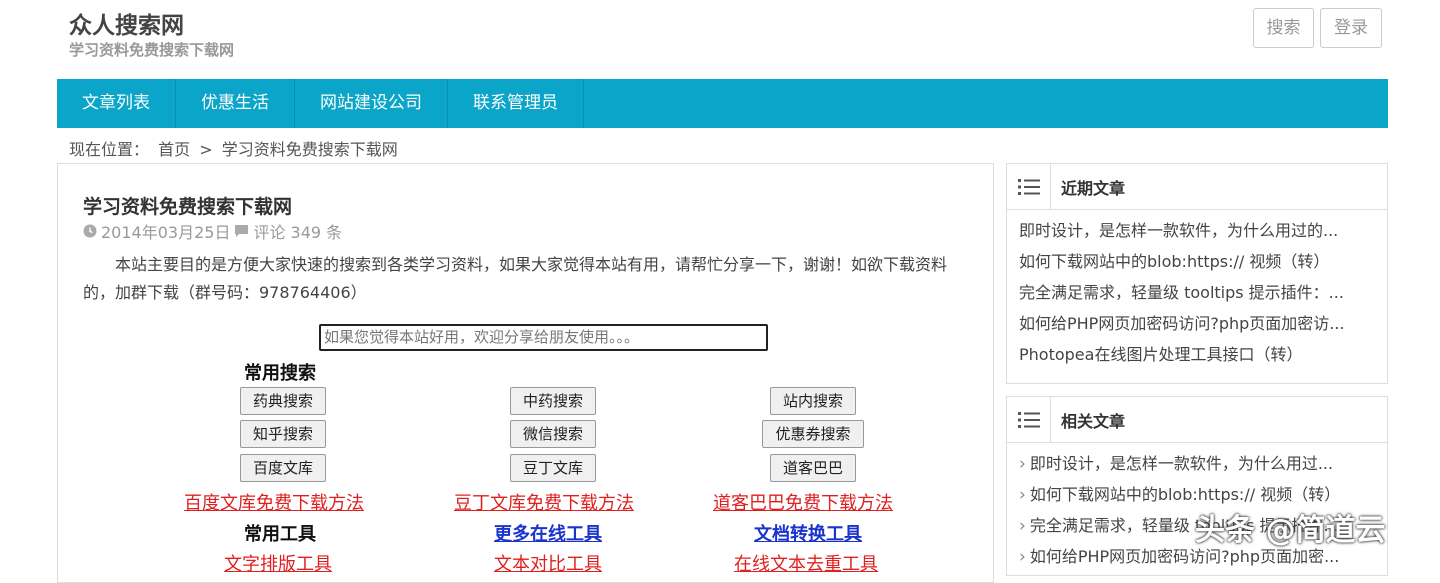 The height and width of the screenshot is (583, 1440). I want to click on doc88-download-link: 道客巴巴免费下载方法, so click(803, 502).